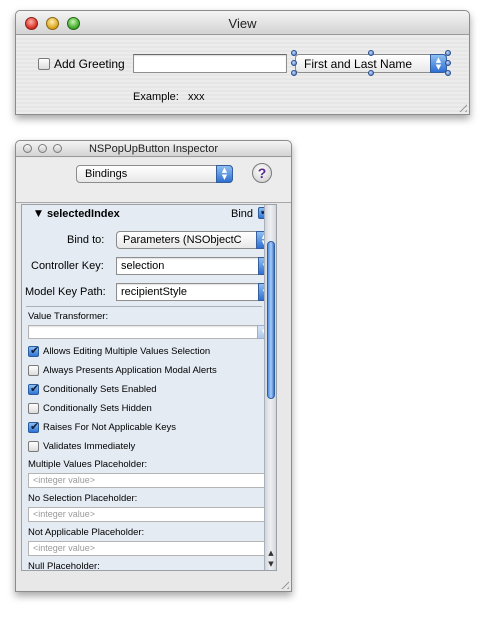 The image size is (485, 620). I want to click on controller-key-value: selection, so click(143, 266).